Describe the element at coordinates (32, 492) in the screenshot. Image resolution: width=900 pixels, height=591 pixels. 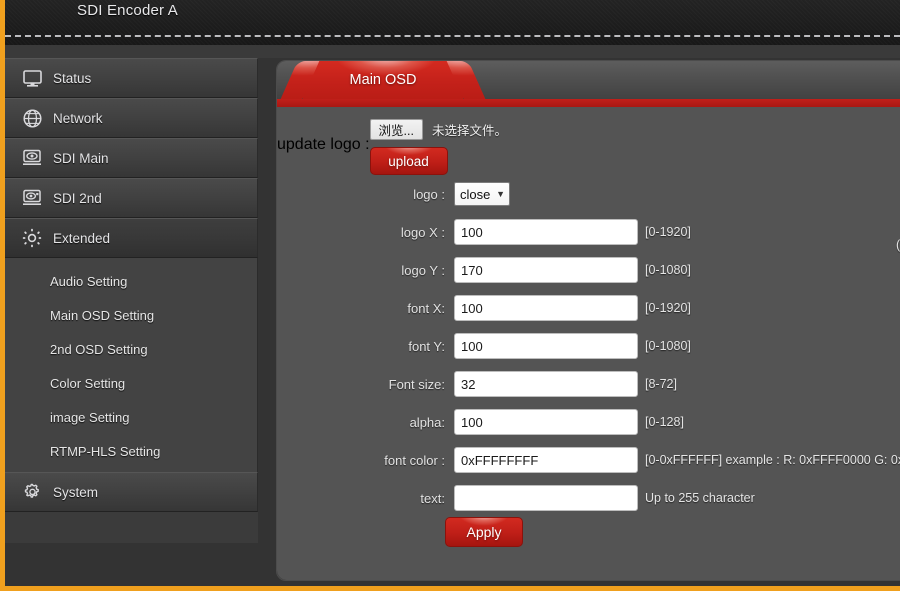
I see `gear-icon` at that location.